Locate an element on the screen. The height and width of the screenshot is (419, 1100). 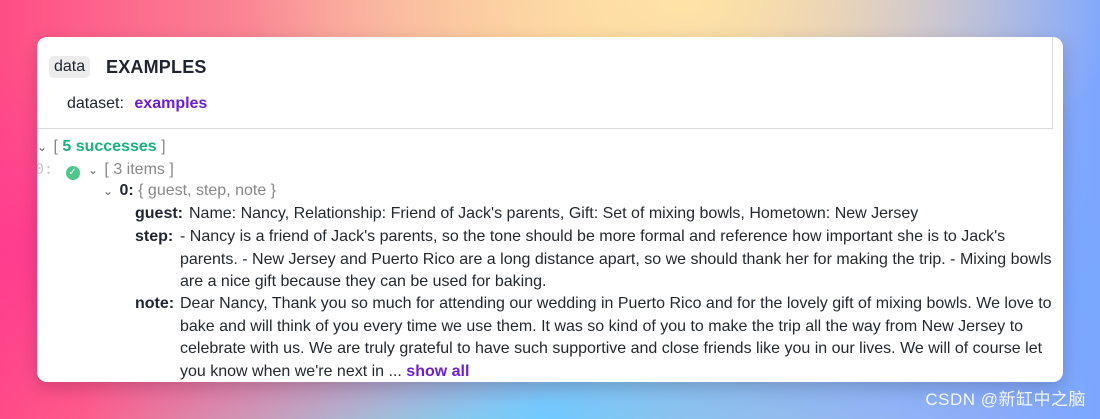
check-circle-icon: ✓ is located at coordinates (72, 173).